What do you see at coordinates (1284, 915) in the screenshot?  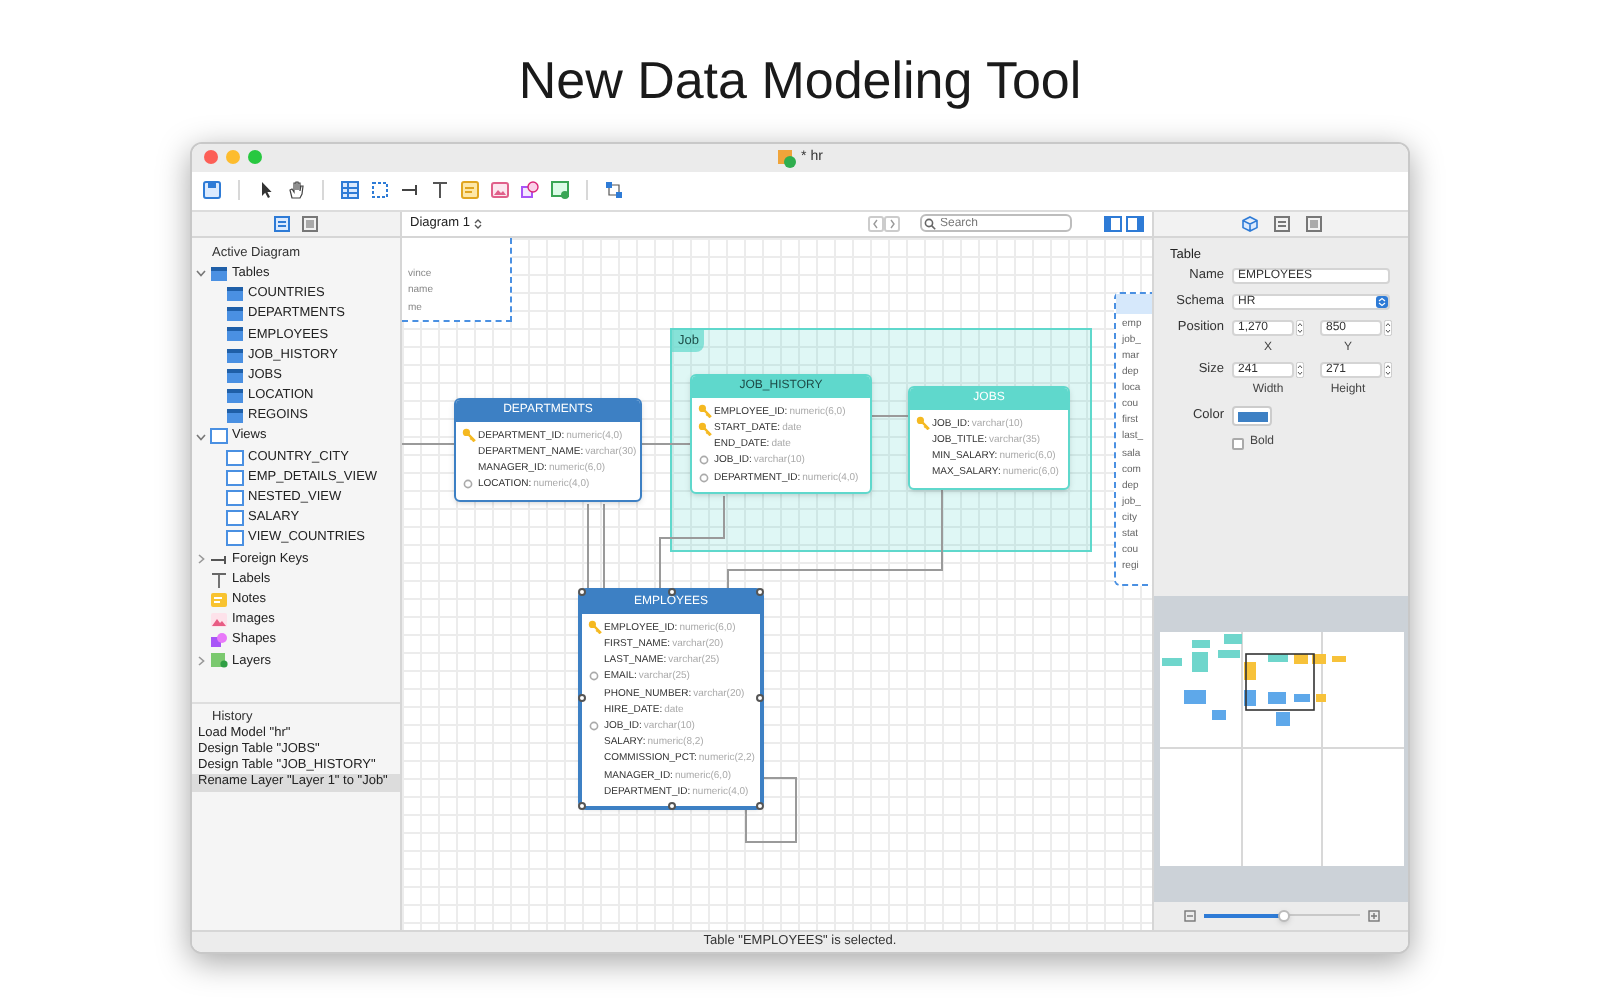 I see `slider-thumb` at bounding box center [1284, 915].